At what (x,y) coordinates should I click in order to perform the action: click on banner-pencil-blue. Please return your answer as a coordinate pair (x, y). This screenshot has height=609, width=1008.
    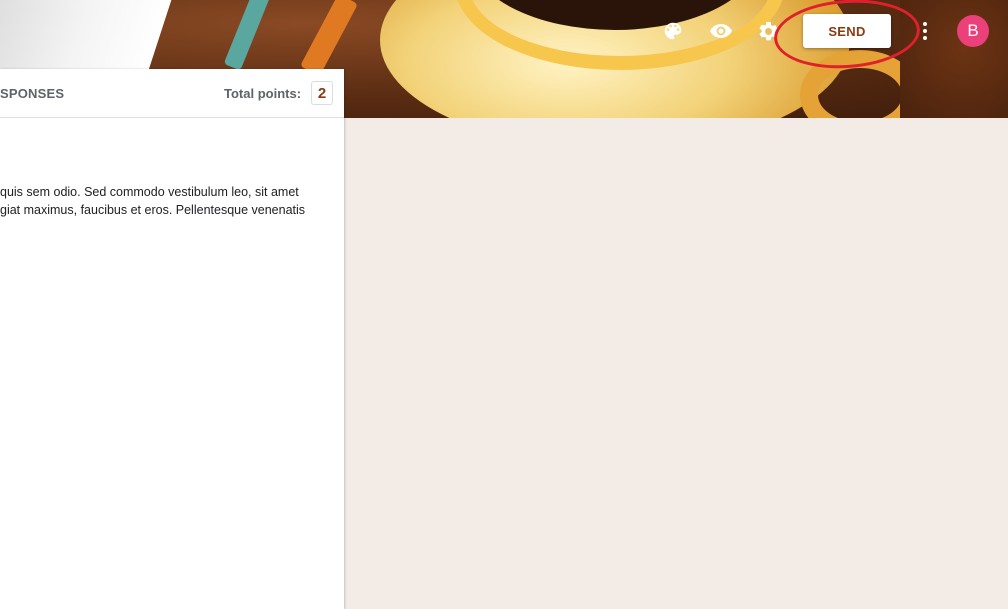
    Looking at the image, I should click on (247, 35).